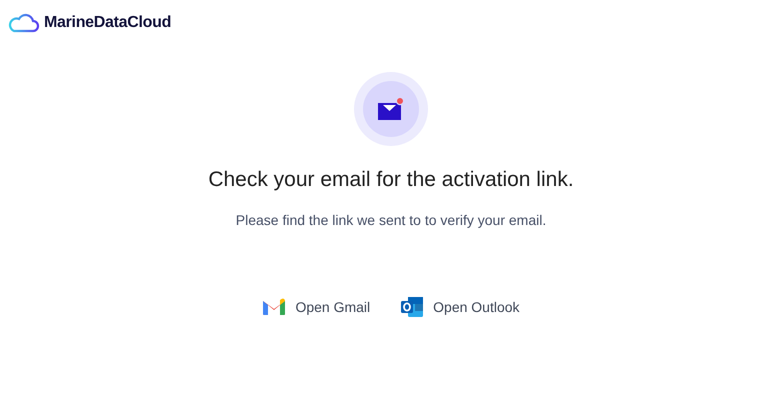  Describe the element at coordinates (391, 180) in the screenshot. I see `heading: Check your email for the activation link.` at that location.